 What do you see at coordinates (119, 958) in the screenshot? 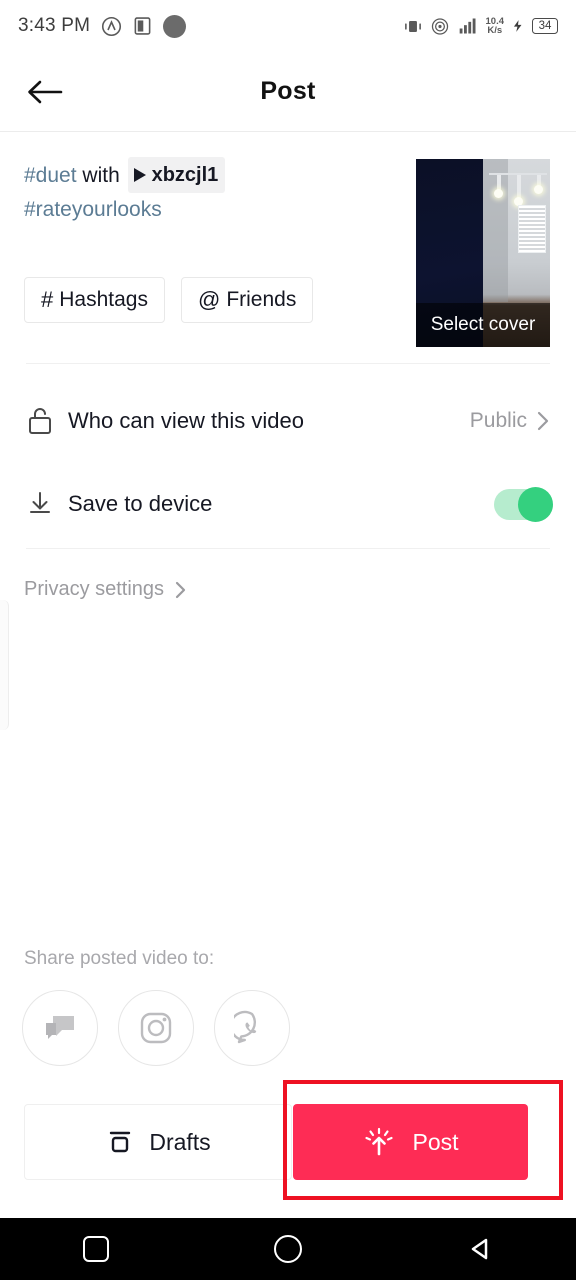
I see `share-section-title: Share posted video to:` at bounding box center [119, 958].